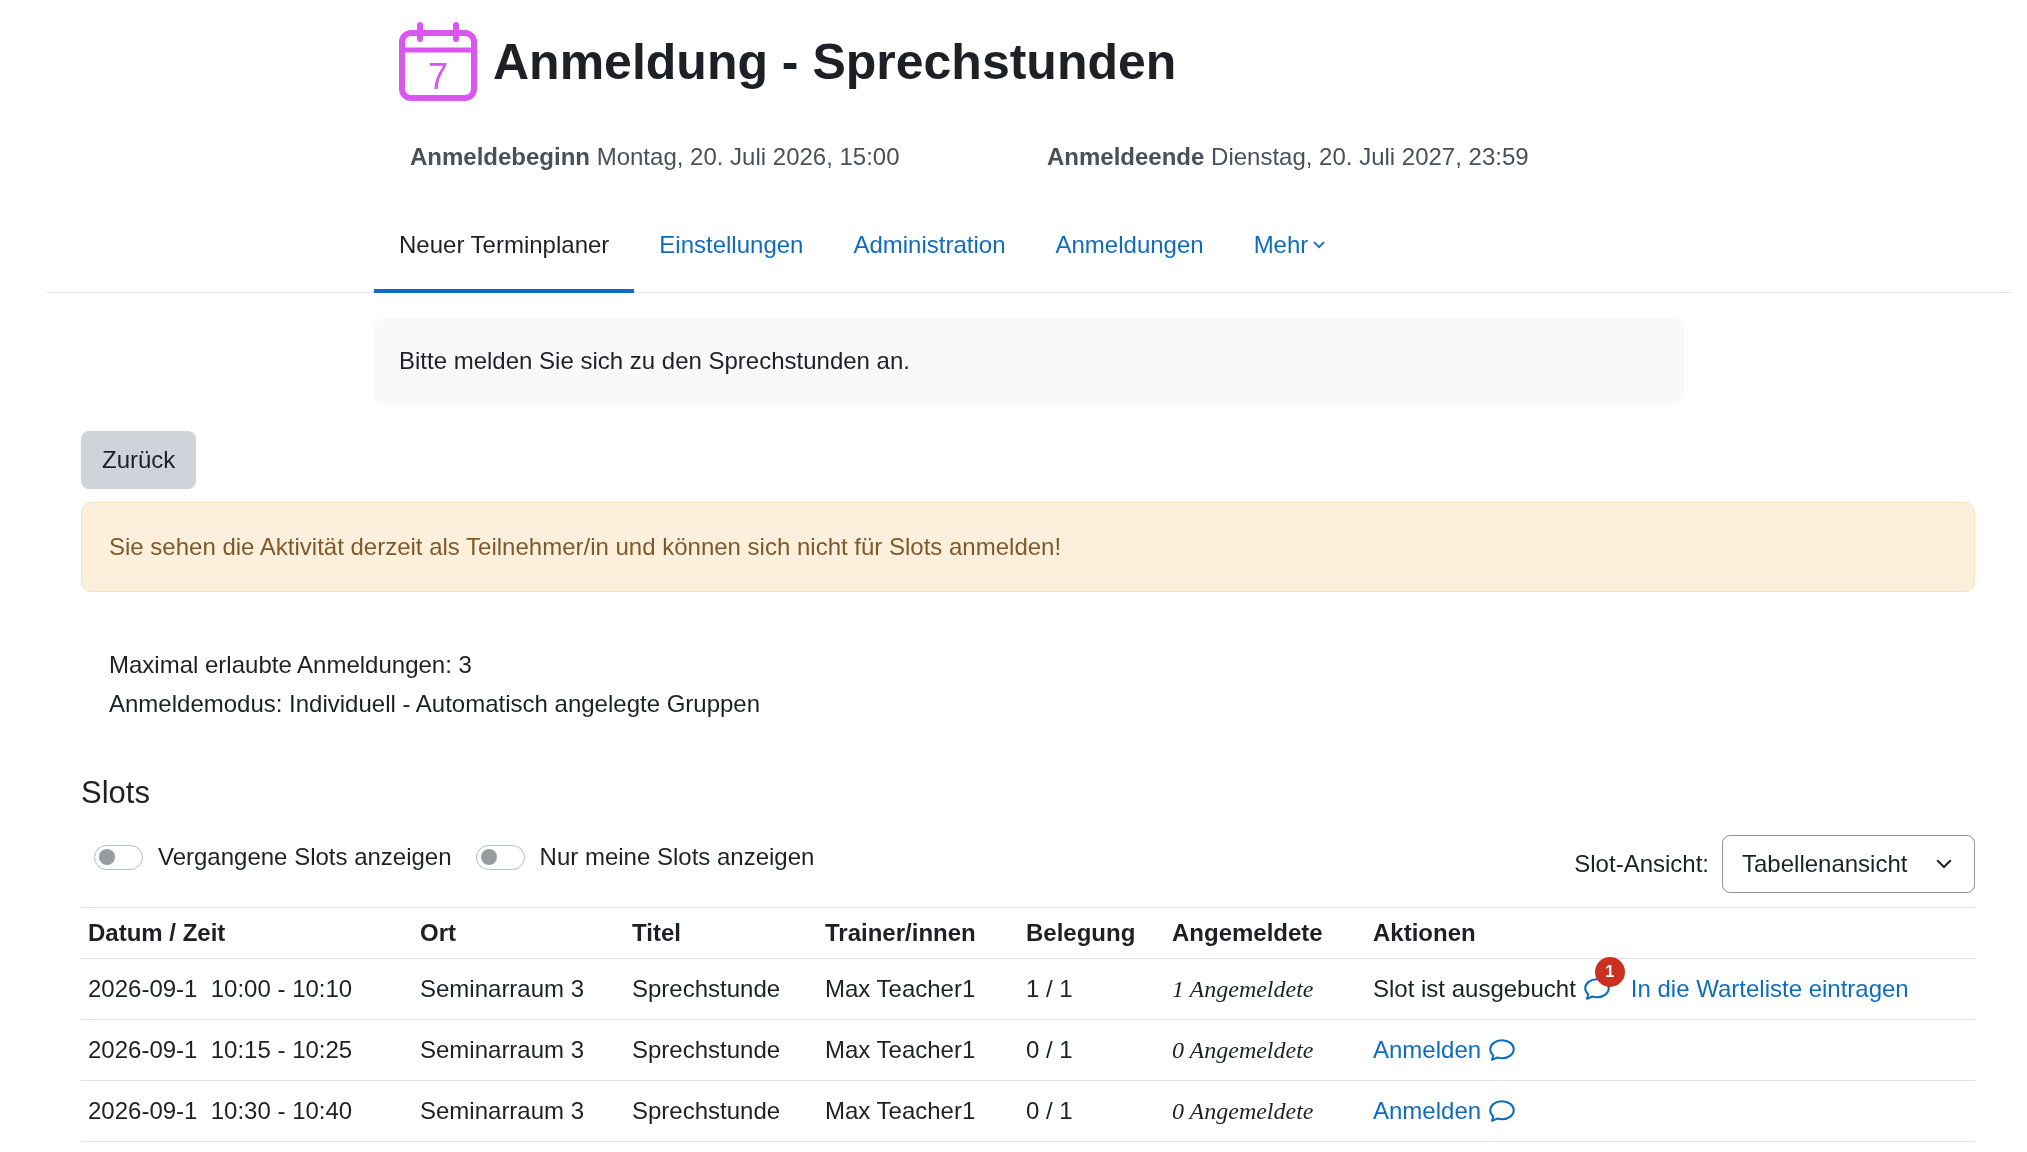  Describe the element at coordinates (116, 792) in the screenshot. I see `section-heading: Slots` at that location.